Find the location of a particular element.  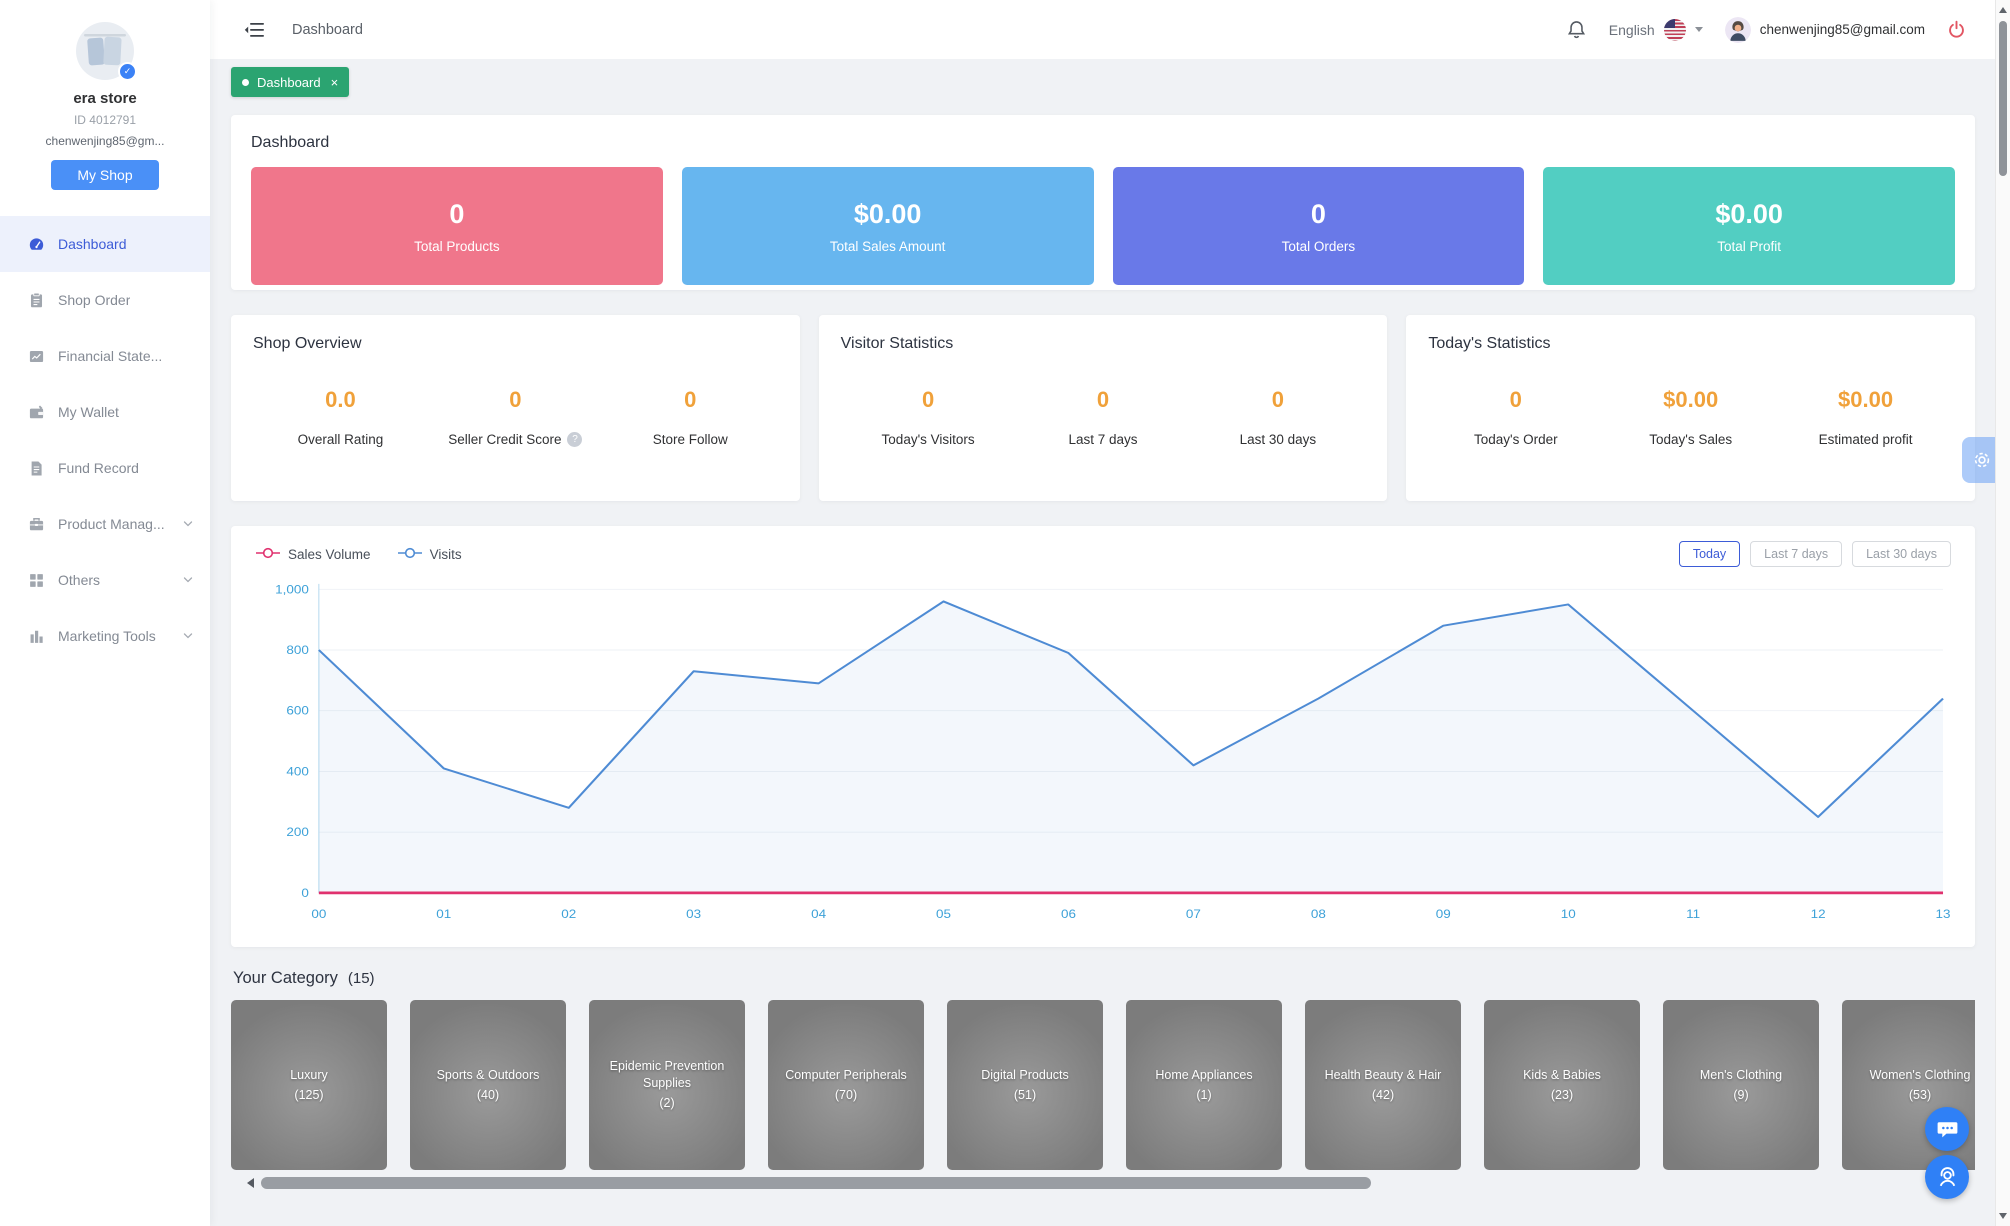

panel-title: Today's Statistics is located at coordinates (1489, 343).